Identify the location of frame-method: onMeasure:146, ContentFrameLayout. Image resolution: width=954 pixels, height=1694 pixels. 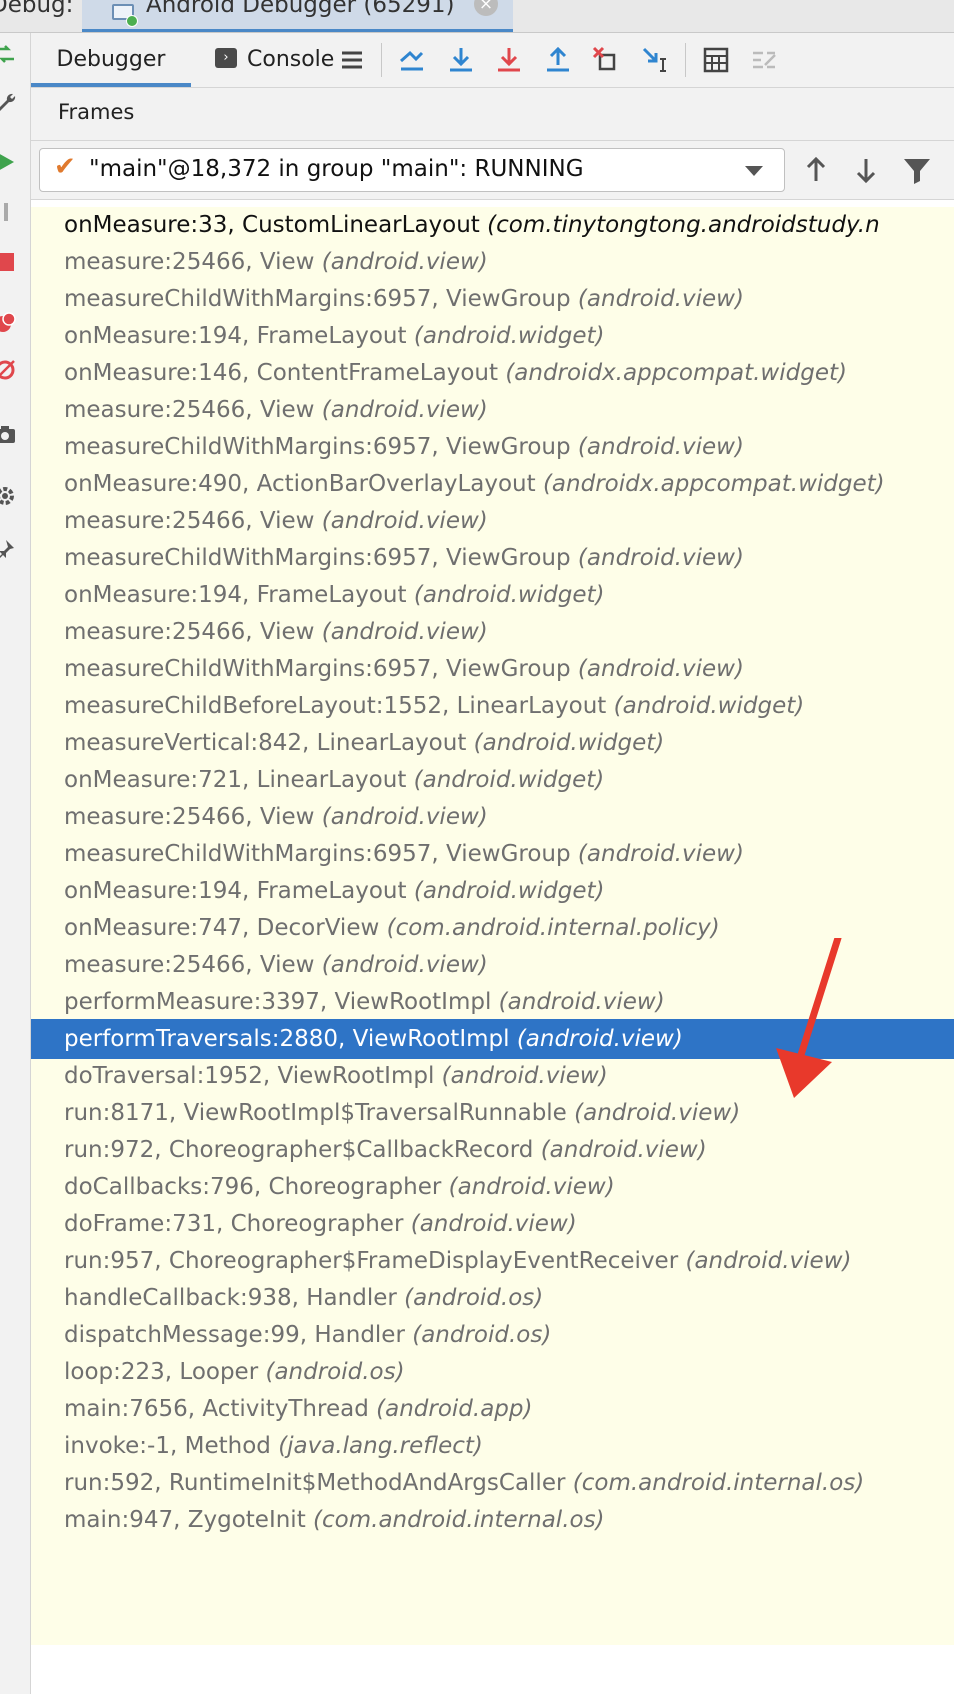
(281, 373).